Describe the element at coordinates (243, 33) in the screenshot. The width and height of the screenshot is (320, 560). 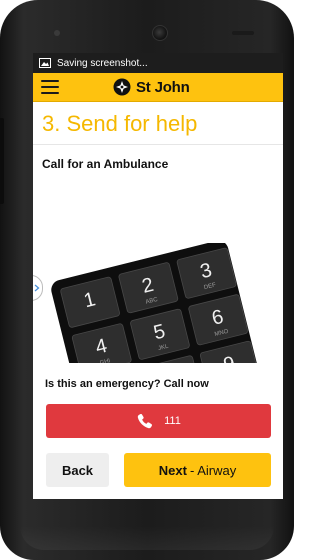
I see `earpiece` at that location.